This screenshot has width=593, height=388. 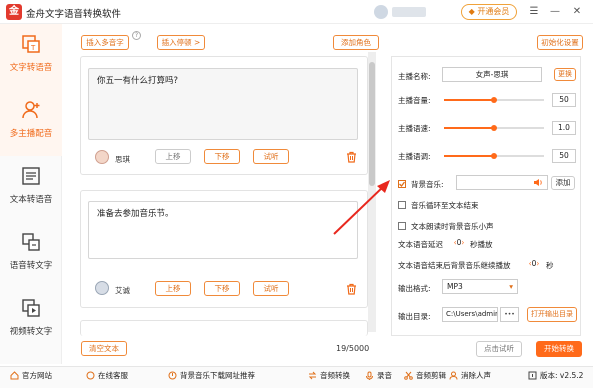 I want to click on format-label: 输出格式:, so click(x=414, y=288).